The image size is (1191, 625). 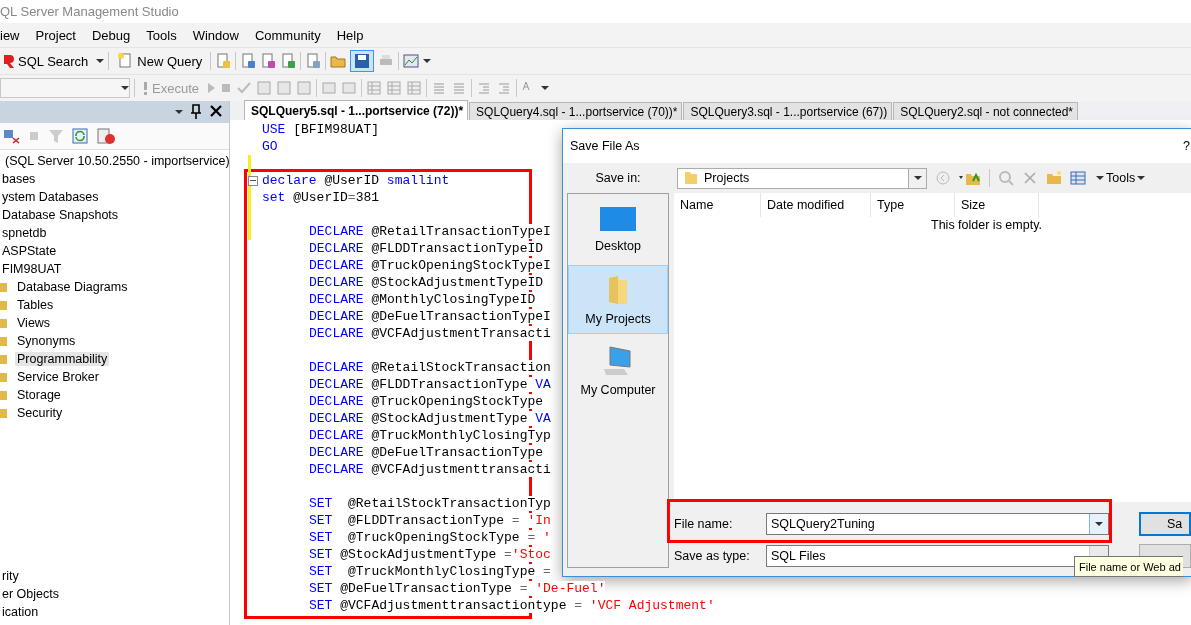 What do you see at coordinates (1186, 146) in the screenshot?
I see `help-button: ?` at bounding box center [1186, 146].